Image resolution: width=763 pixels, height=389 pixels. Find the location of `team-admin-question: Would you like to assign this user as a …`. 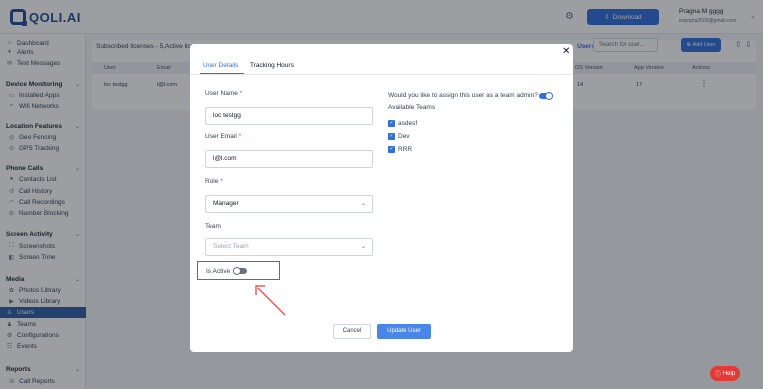

team-admin-question: Would you like to assign this user as a … is located at coordinates (463, 95).